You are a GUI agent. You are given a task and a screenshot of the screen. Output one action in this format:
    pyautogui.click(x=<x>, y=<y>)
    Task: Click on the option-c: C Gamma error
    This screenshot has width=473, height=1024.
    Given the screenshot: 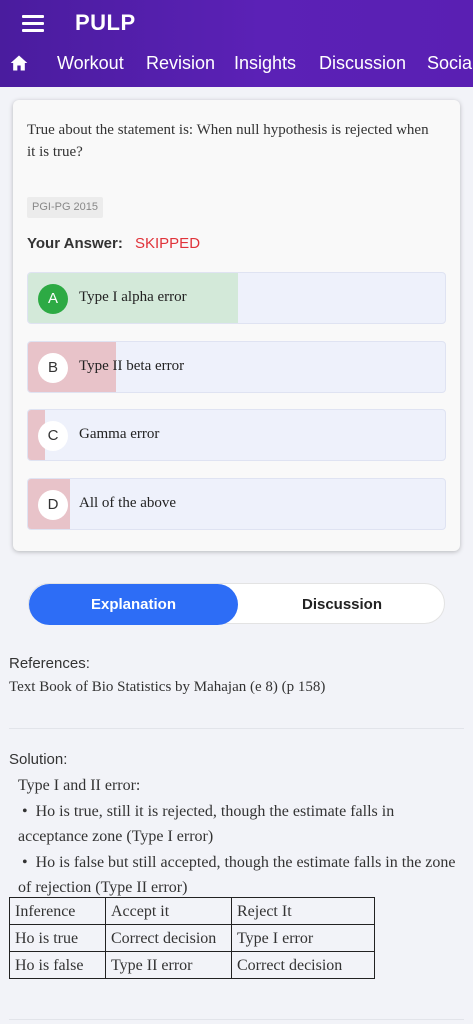 What is the action you would take?
    pyautogui.click(x=236, y=435)
    